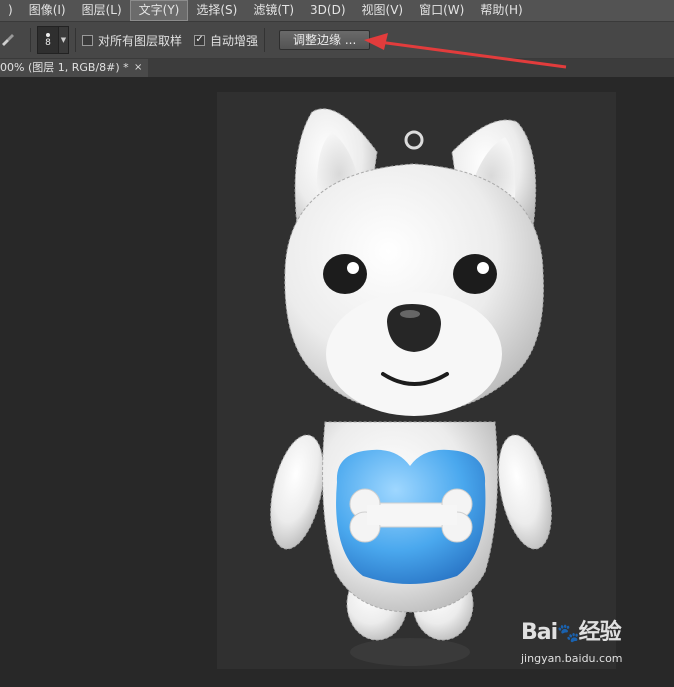 This screenshot has width=674, height=687. Describe the element at coordinates (8, 40) in the screenshot. I see `brush-tool-icon` at that location.